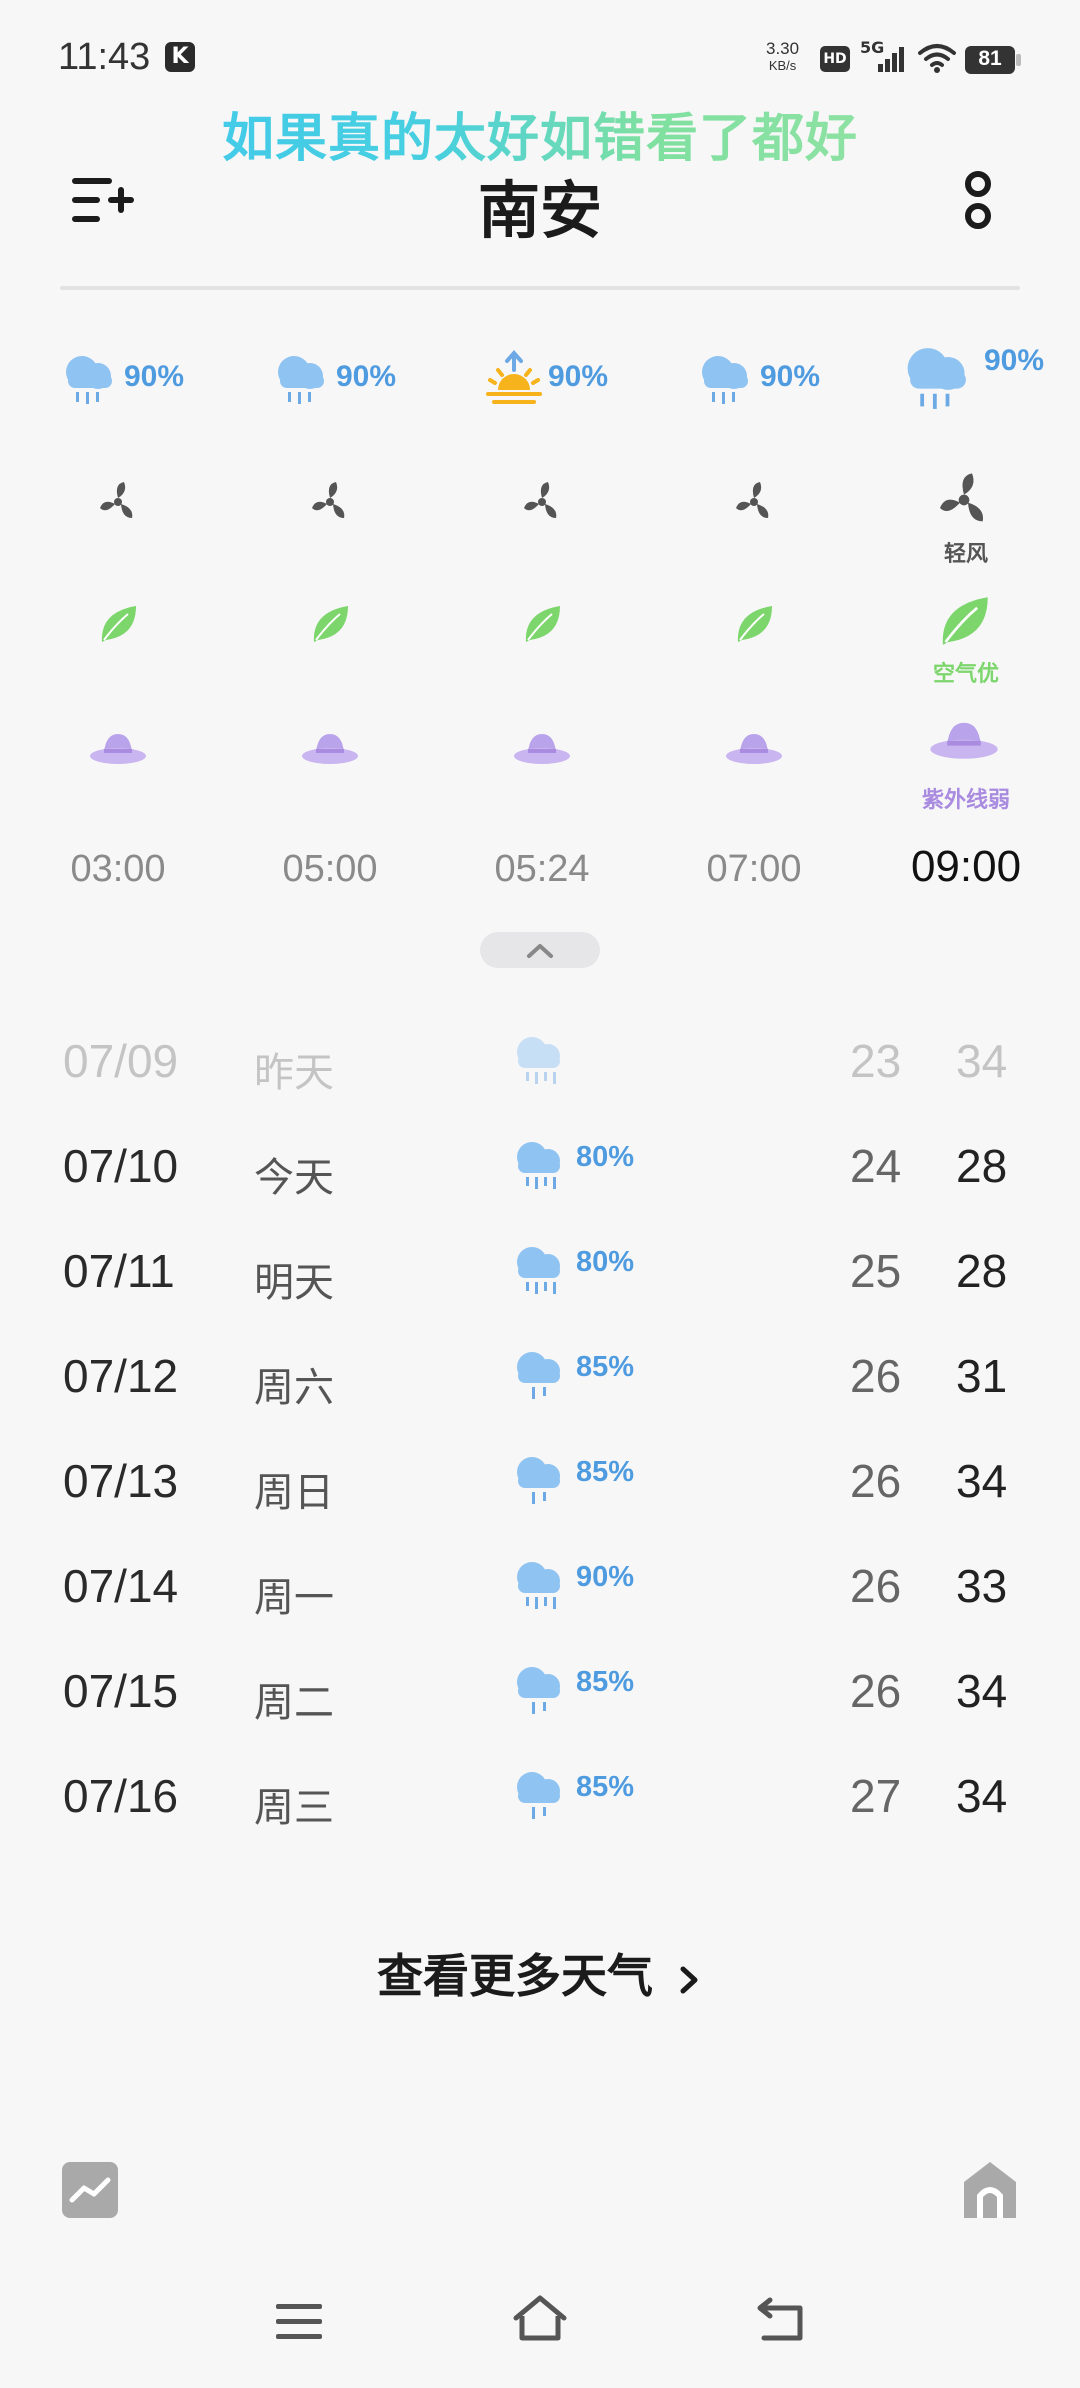 The width and height of the screenshot is (1080, 2388). Describe the element at coordinates (118, 869) in the screenshot. I see `hourly-time: 03:00` at that location.